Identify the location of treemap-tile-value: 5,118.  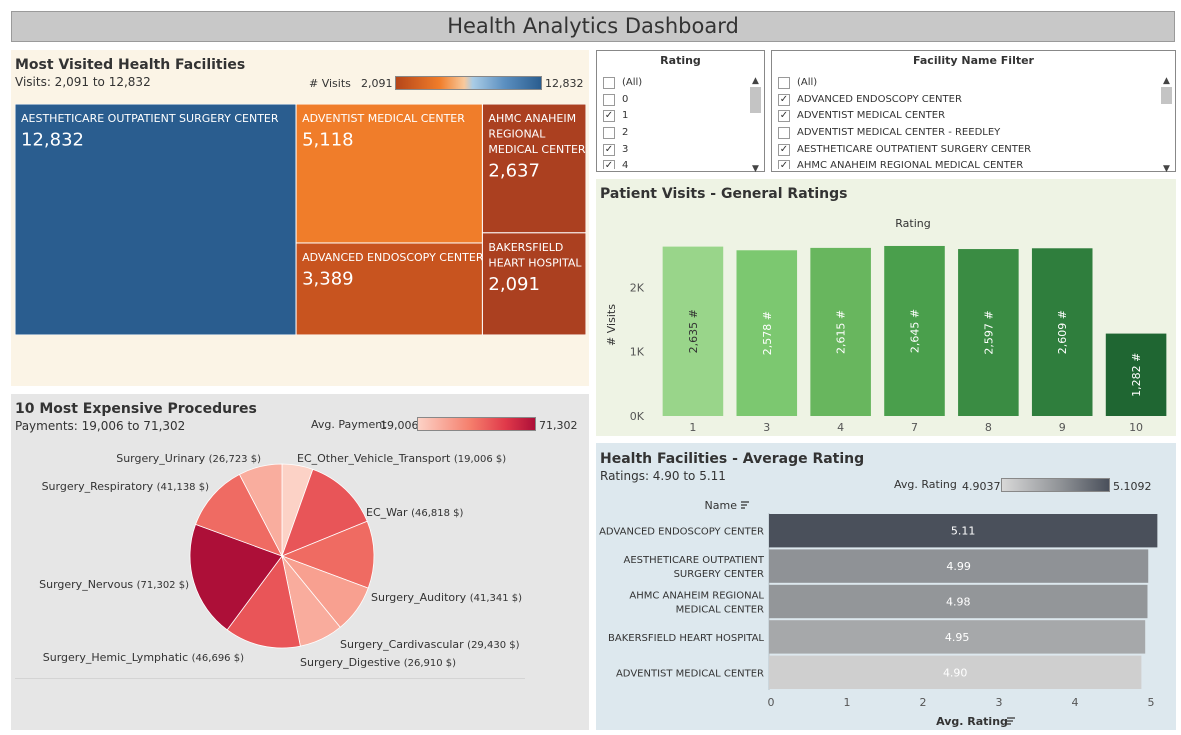
(328, 140).